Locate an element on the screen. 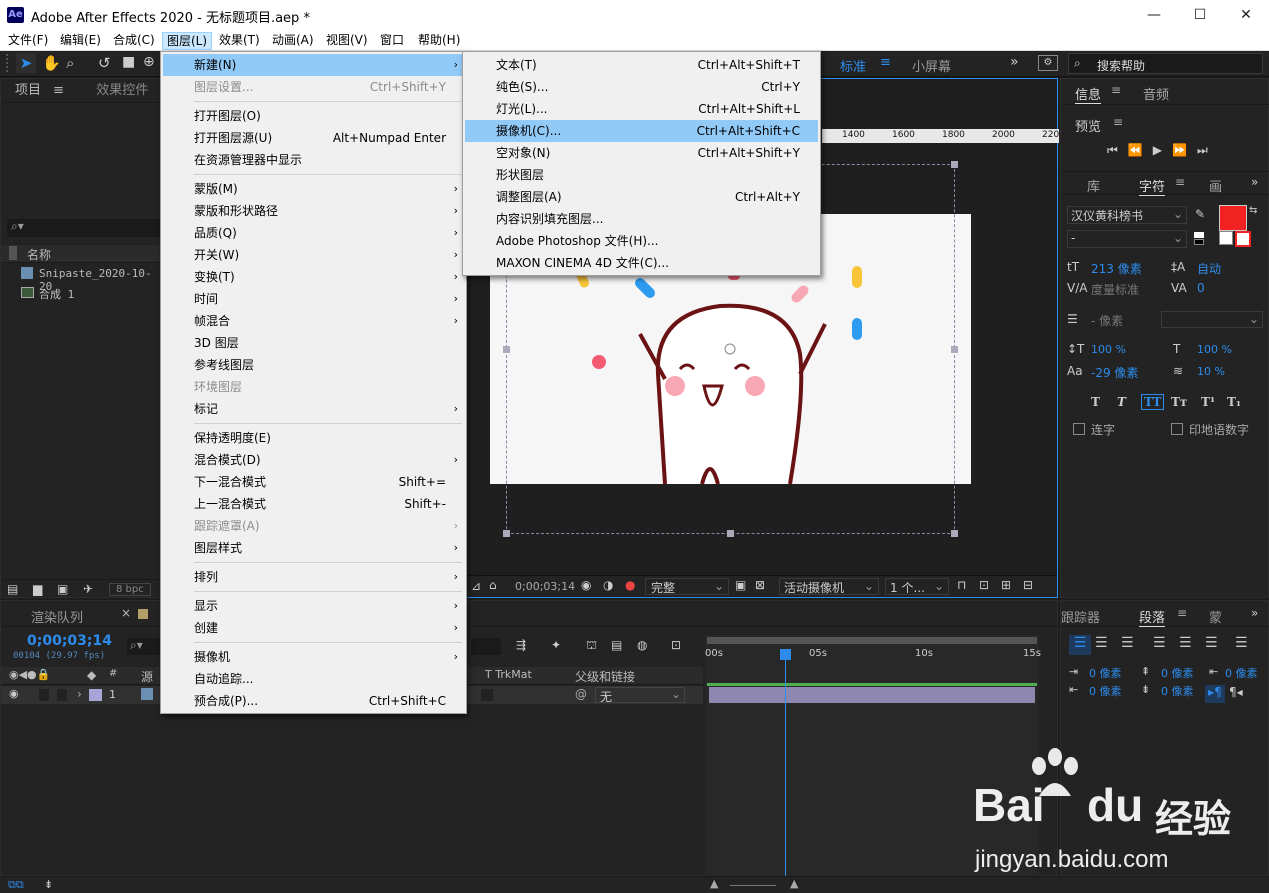 Image resolution: width=1269 pixels, height=893 pixels. indent-right-value: 0 像素 is located at coordinates (1105, 691).